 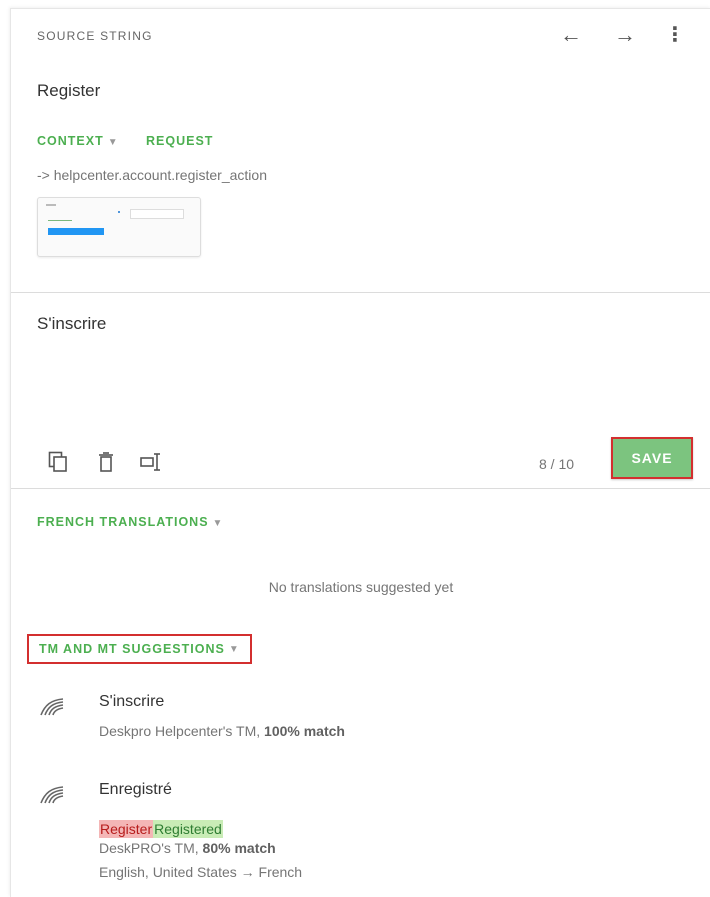 I want to click on tm-mt-suggestions-header: TM AND MT SUGGESTIONS ▼, so click(x=139, y=649).